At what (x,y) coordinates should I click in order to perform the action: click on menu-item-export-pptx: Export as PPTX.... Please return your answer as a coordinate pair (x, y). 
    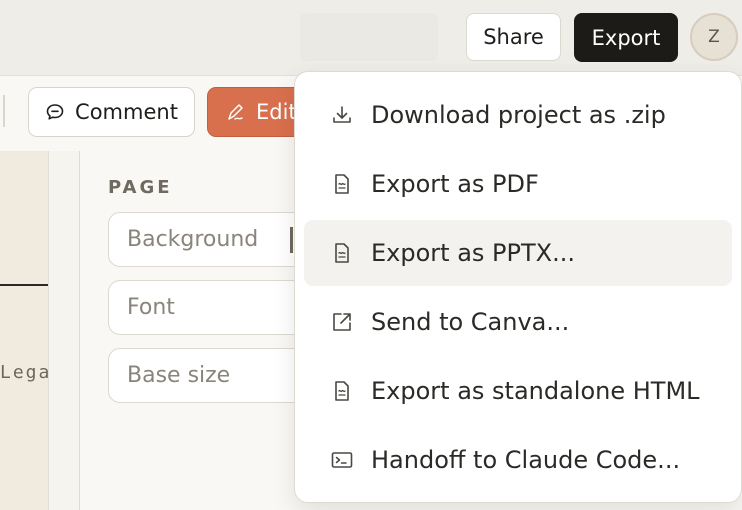
    Looking at the image, I should click on (518, 253).